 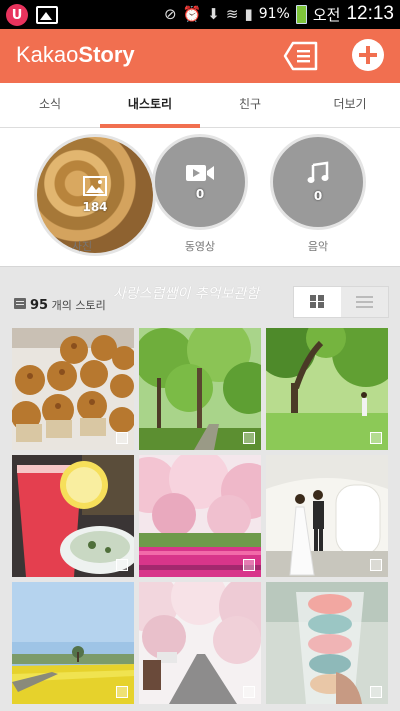 I want to click on tab-more: 더보기, so click(x=350, y=105).